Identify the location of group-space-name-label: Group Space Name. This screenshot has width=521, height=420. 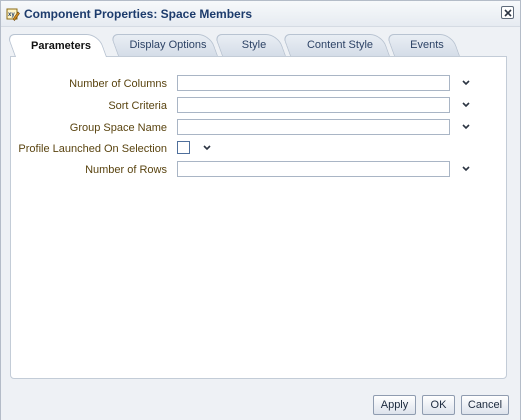
(118, 128).